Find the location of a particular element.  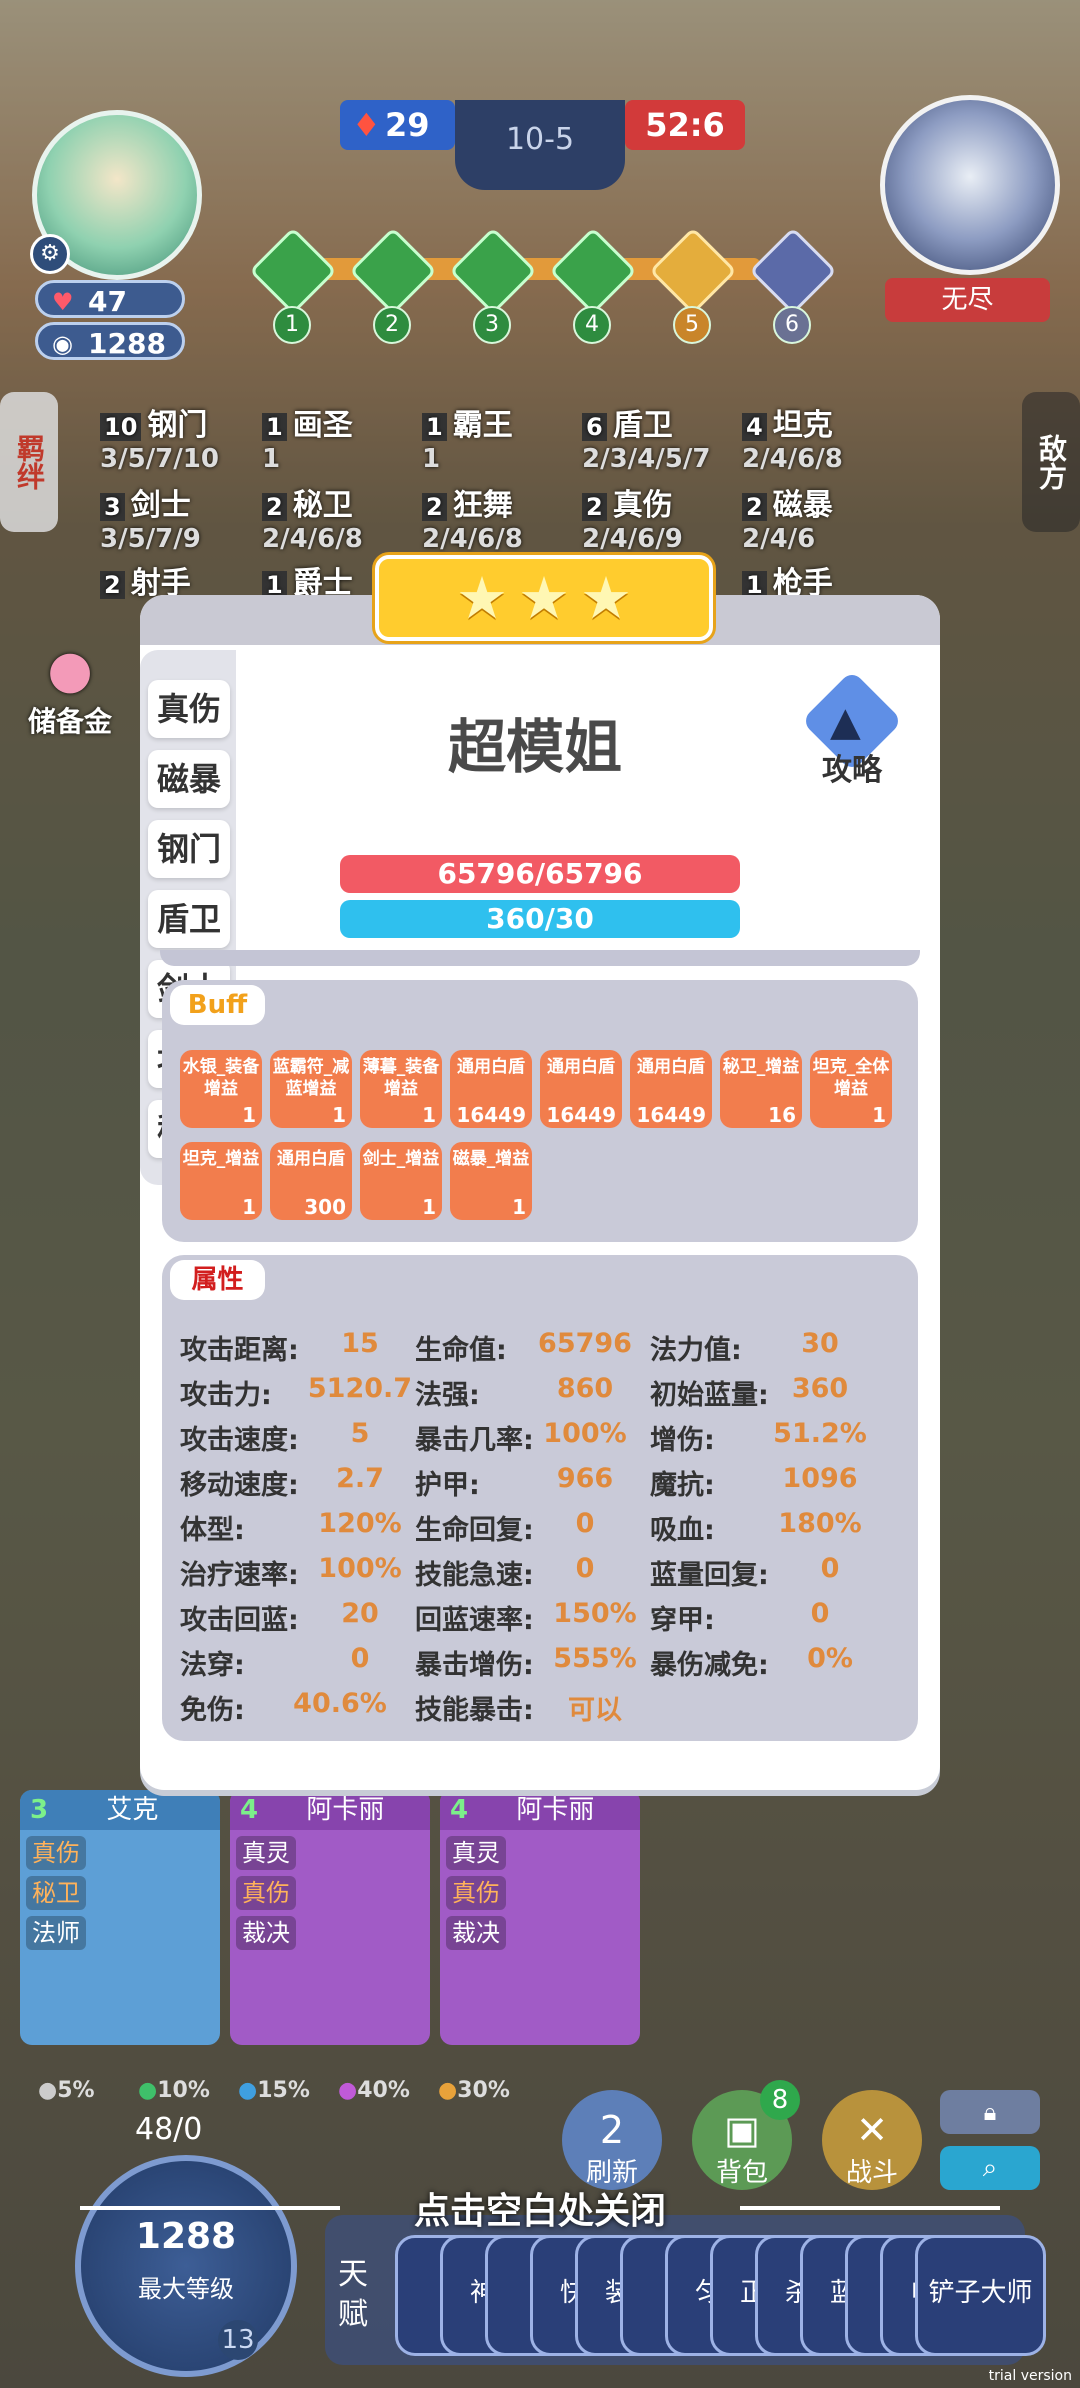

scroll-divider is located at coordinates (540, 958).